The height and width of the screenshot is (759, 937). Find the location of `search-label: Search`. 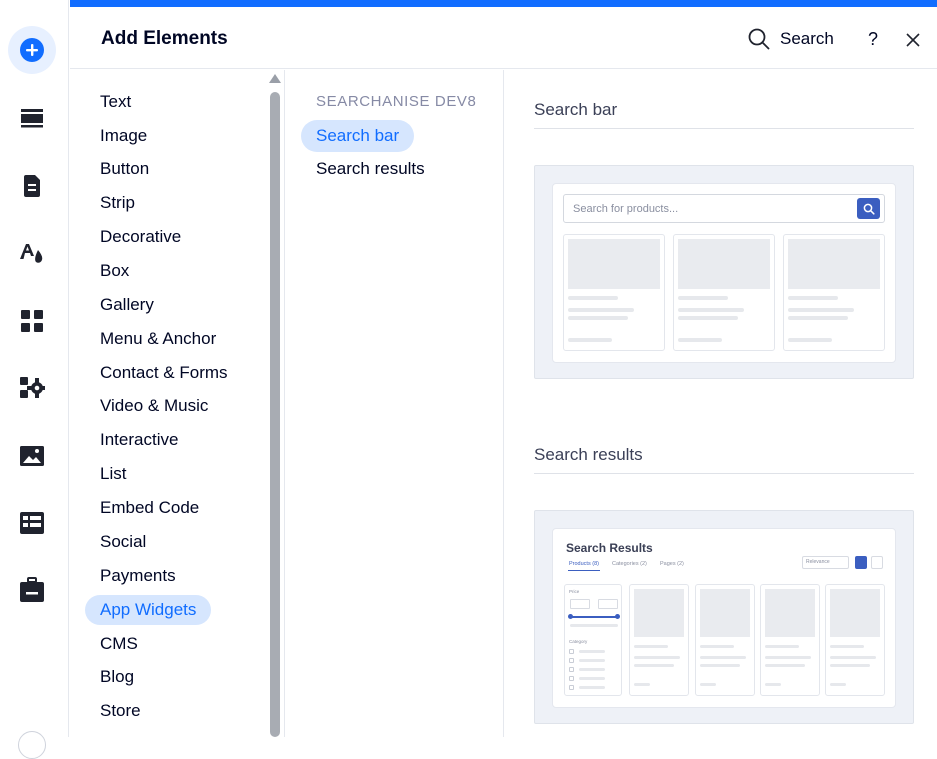

search-label: Search is located at coordinates (807, 38).